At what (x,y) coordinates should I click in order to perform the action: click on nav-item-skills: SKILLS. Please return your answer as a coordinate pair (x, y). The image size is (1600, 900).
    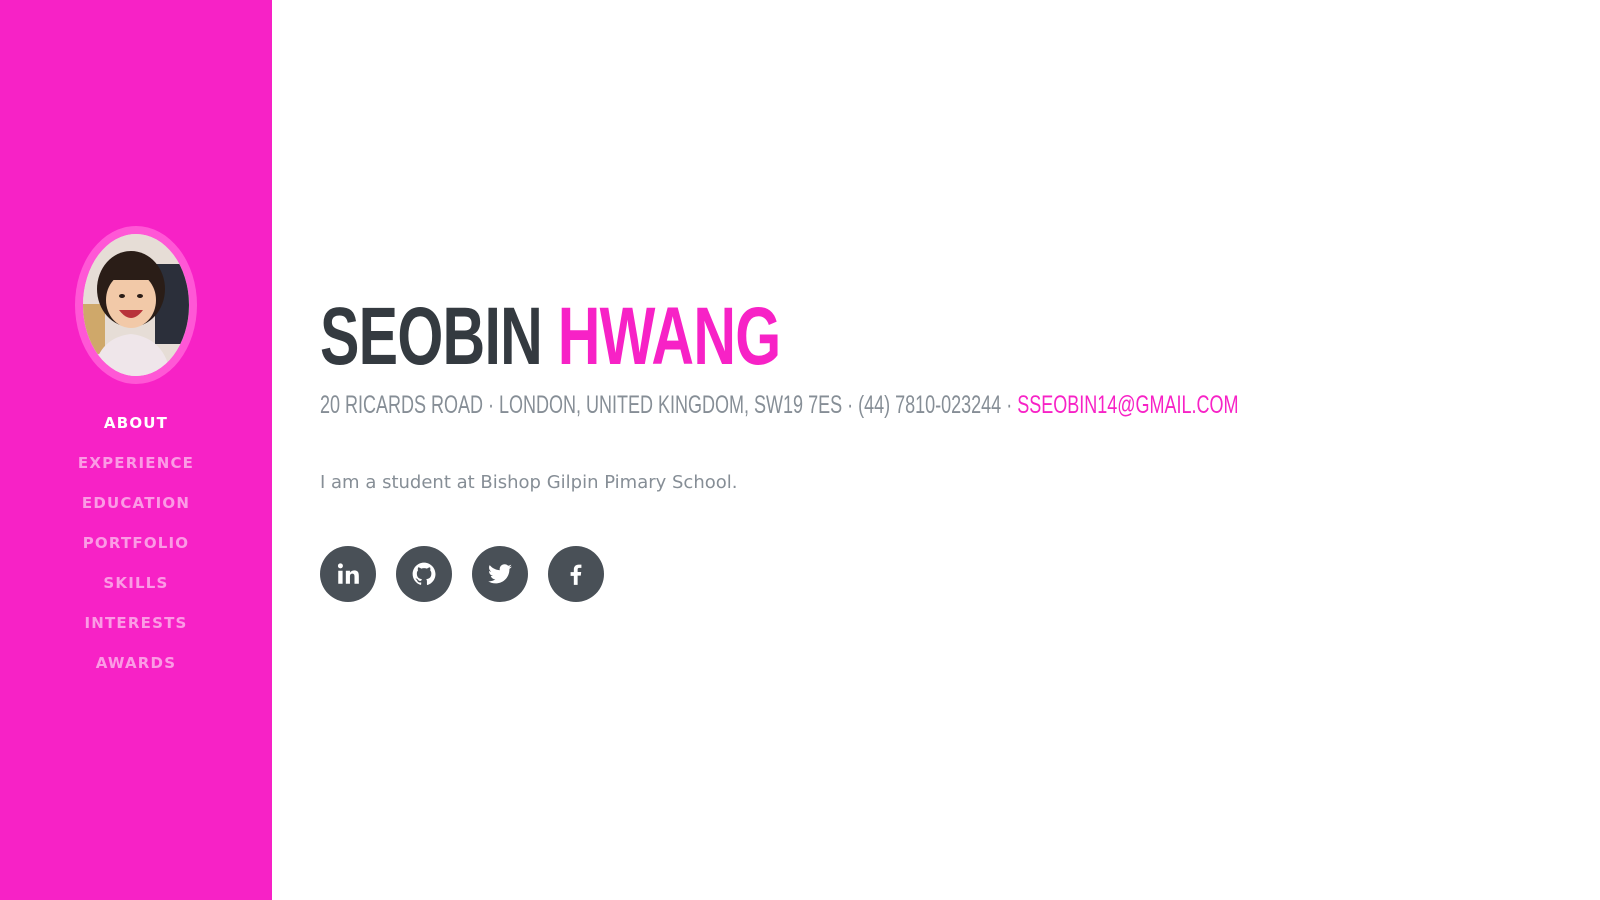
    Looking at the image, I should click on (136, 583).